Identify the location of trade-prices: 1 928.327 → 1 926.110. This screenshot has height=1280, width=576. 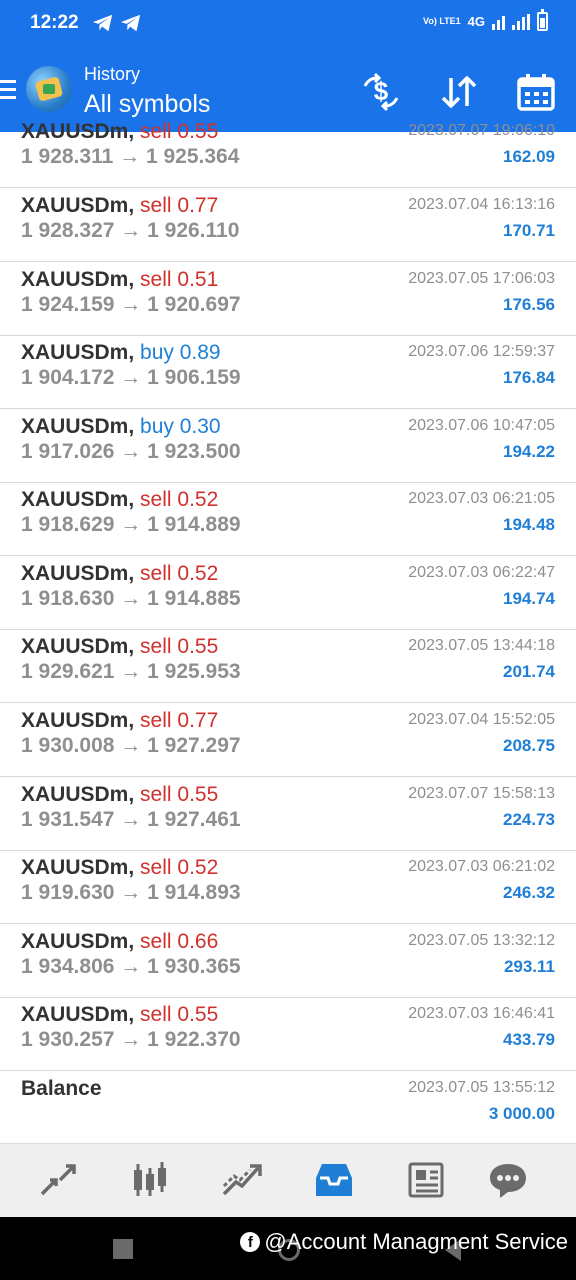
(130, 231).